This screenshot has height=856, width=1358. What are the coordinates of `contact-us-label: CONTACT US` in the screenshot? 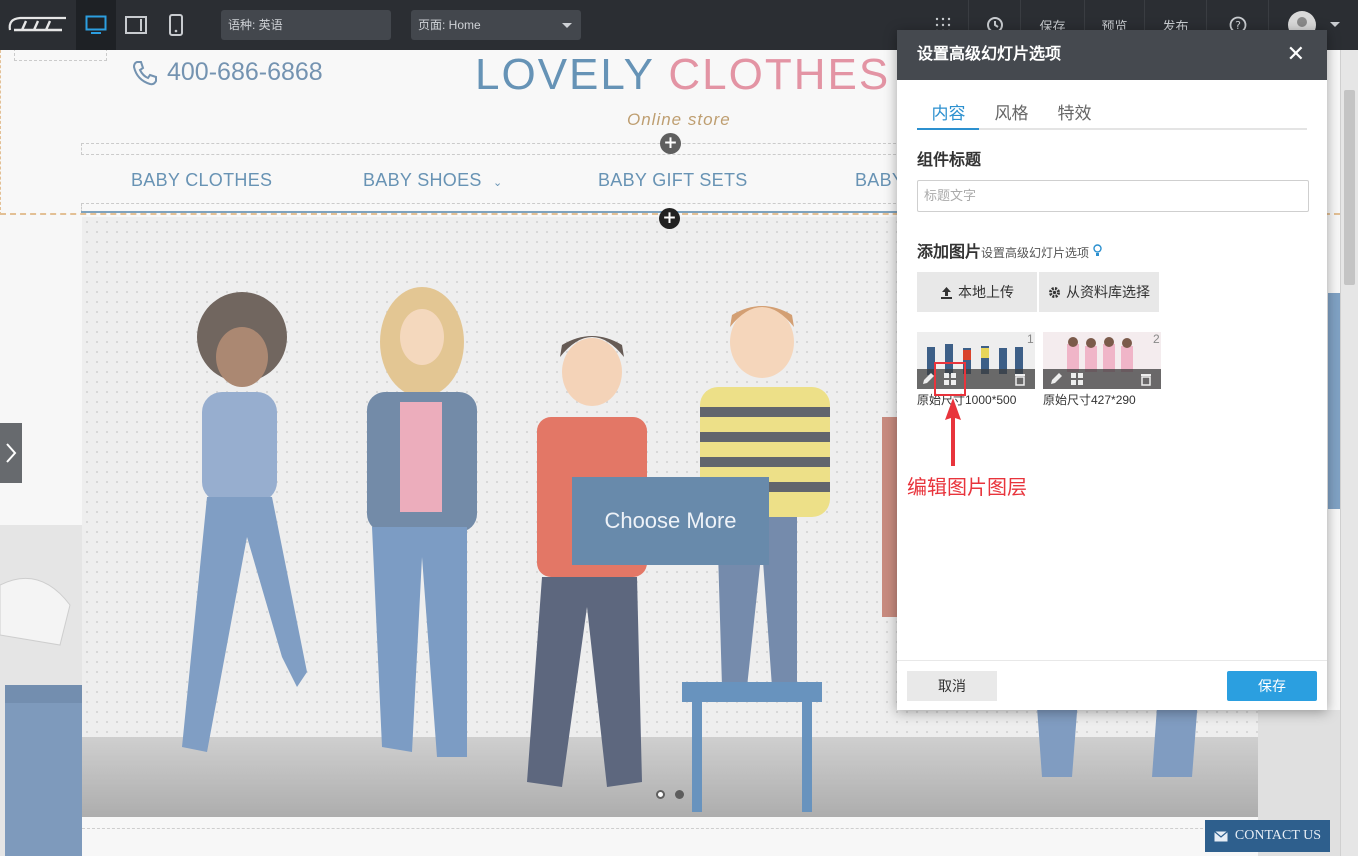 It's located at (1278, 835).